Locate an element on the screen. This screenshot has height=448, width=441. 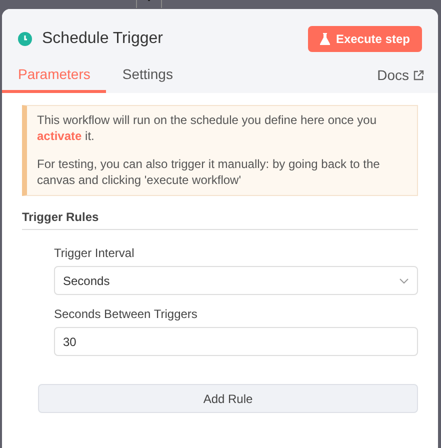
external-link-icon is located at coordinates (418, 75).